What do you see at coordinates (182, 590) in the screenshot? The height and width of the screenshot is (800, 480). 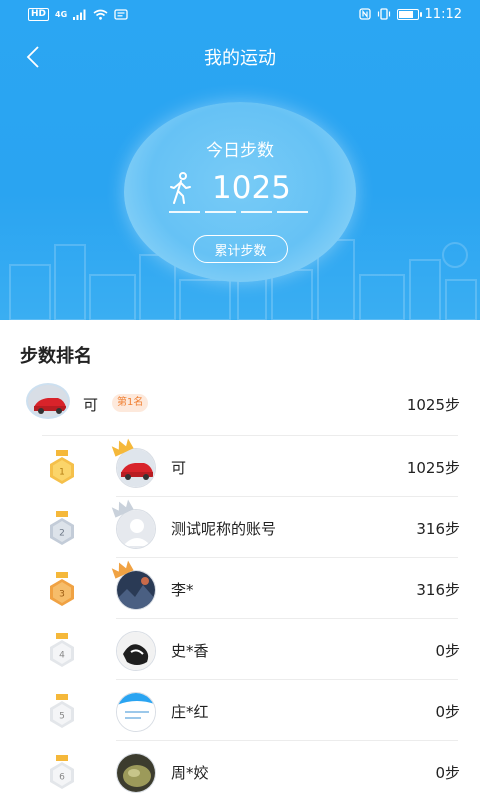 I see `row-name: 李*` at bounding box center [182, 590].